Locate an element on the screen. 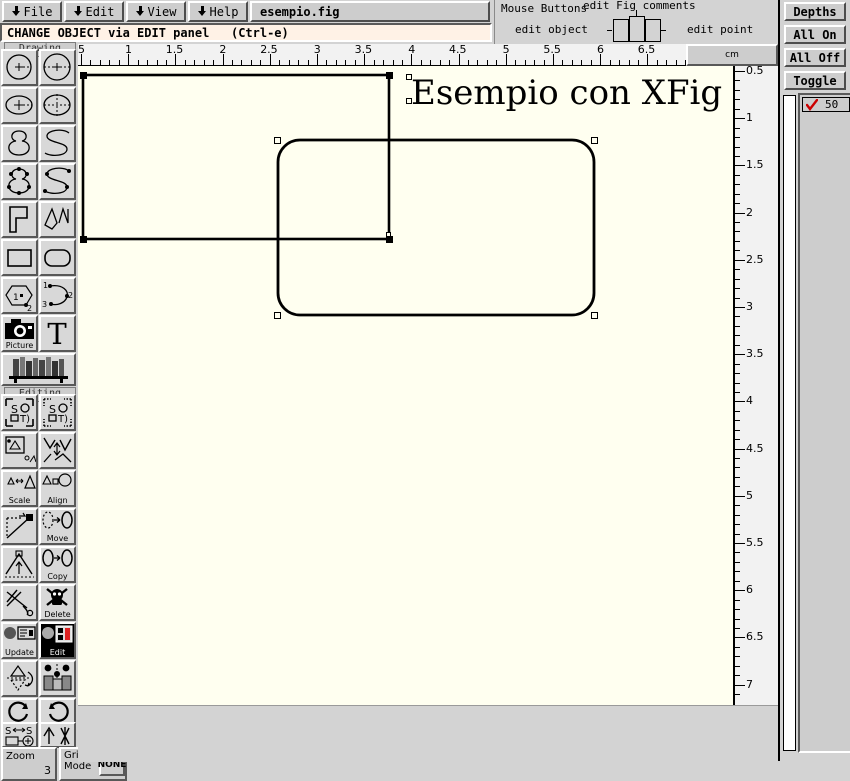 The width and height of the screenshot is (850, 781). cut-split-tool is located at coordinates (57, 735).